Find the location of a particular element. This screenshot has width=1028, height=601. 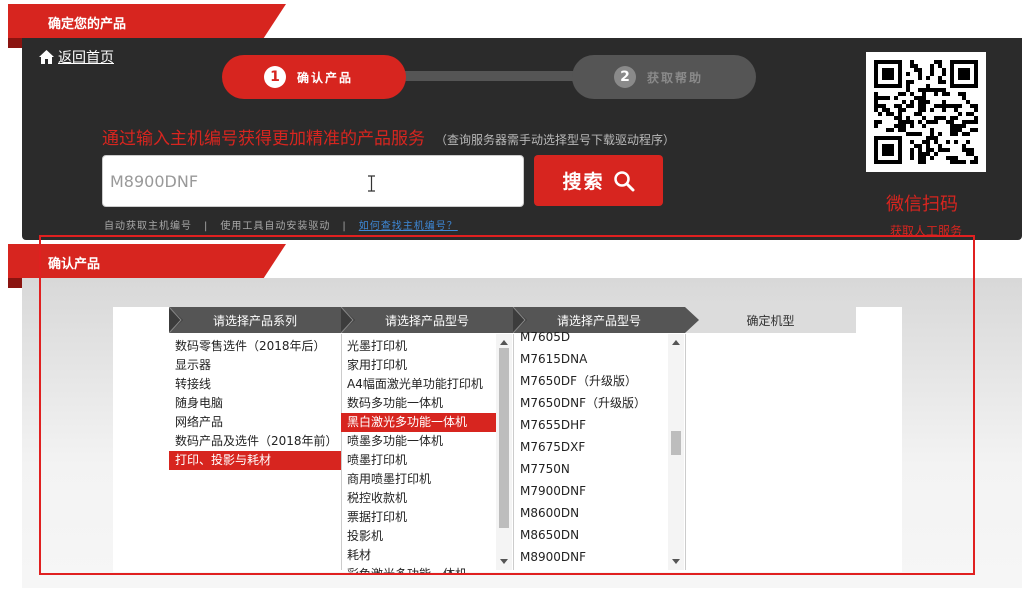

auto-get-host-number-link: 自动获取主机编号 is located at coordinates (148, 226).